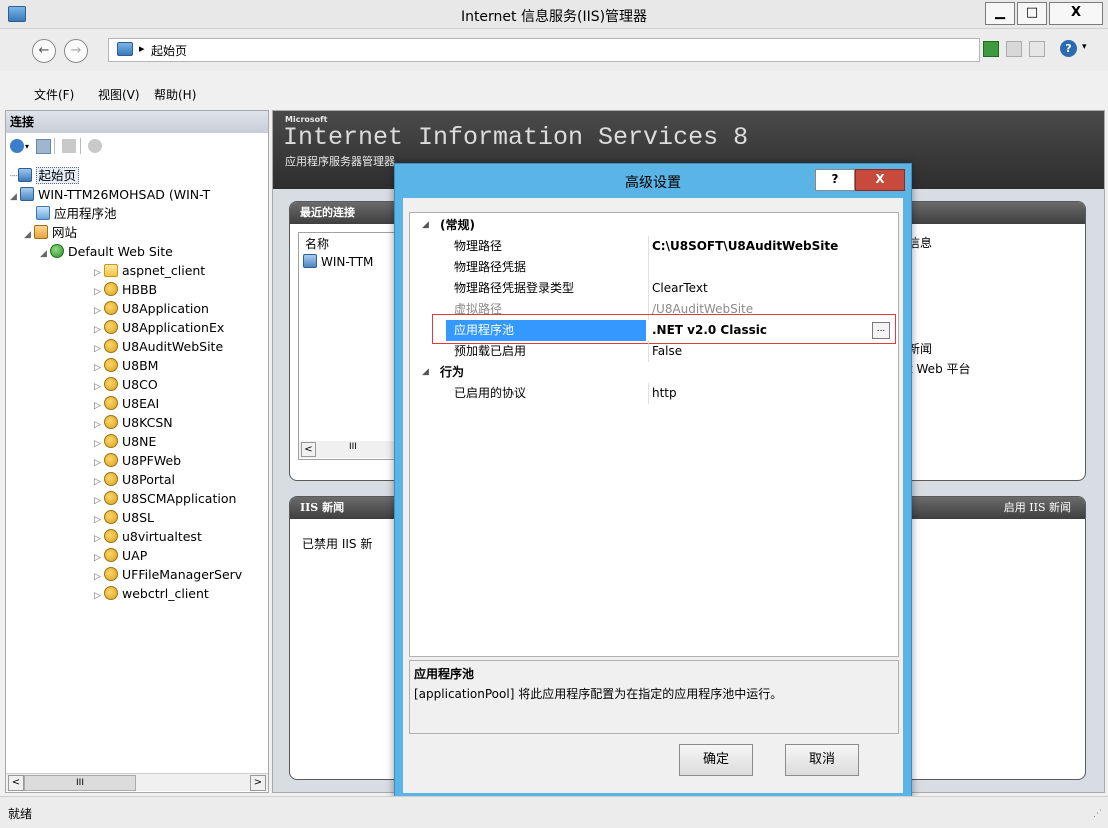  I want to click on tree-item-u8virtualtest: ▷ u8virtualtest, so click(148, 537).